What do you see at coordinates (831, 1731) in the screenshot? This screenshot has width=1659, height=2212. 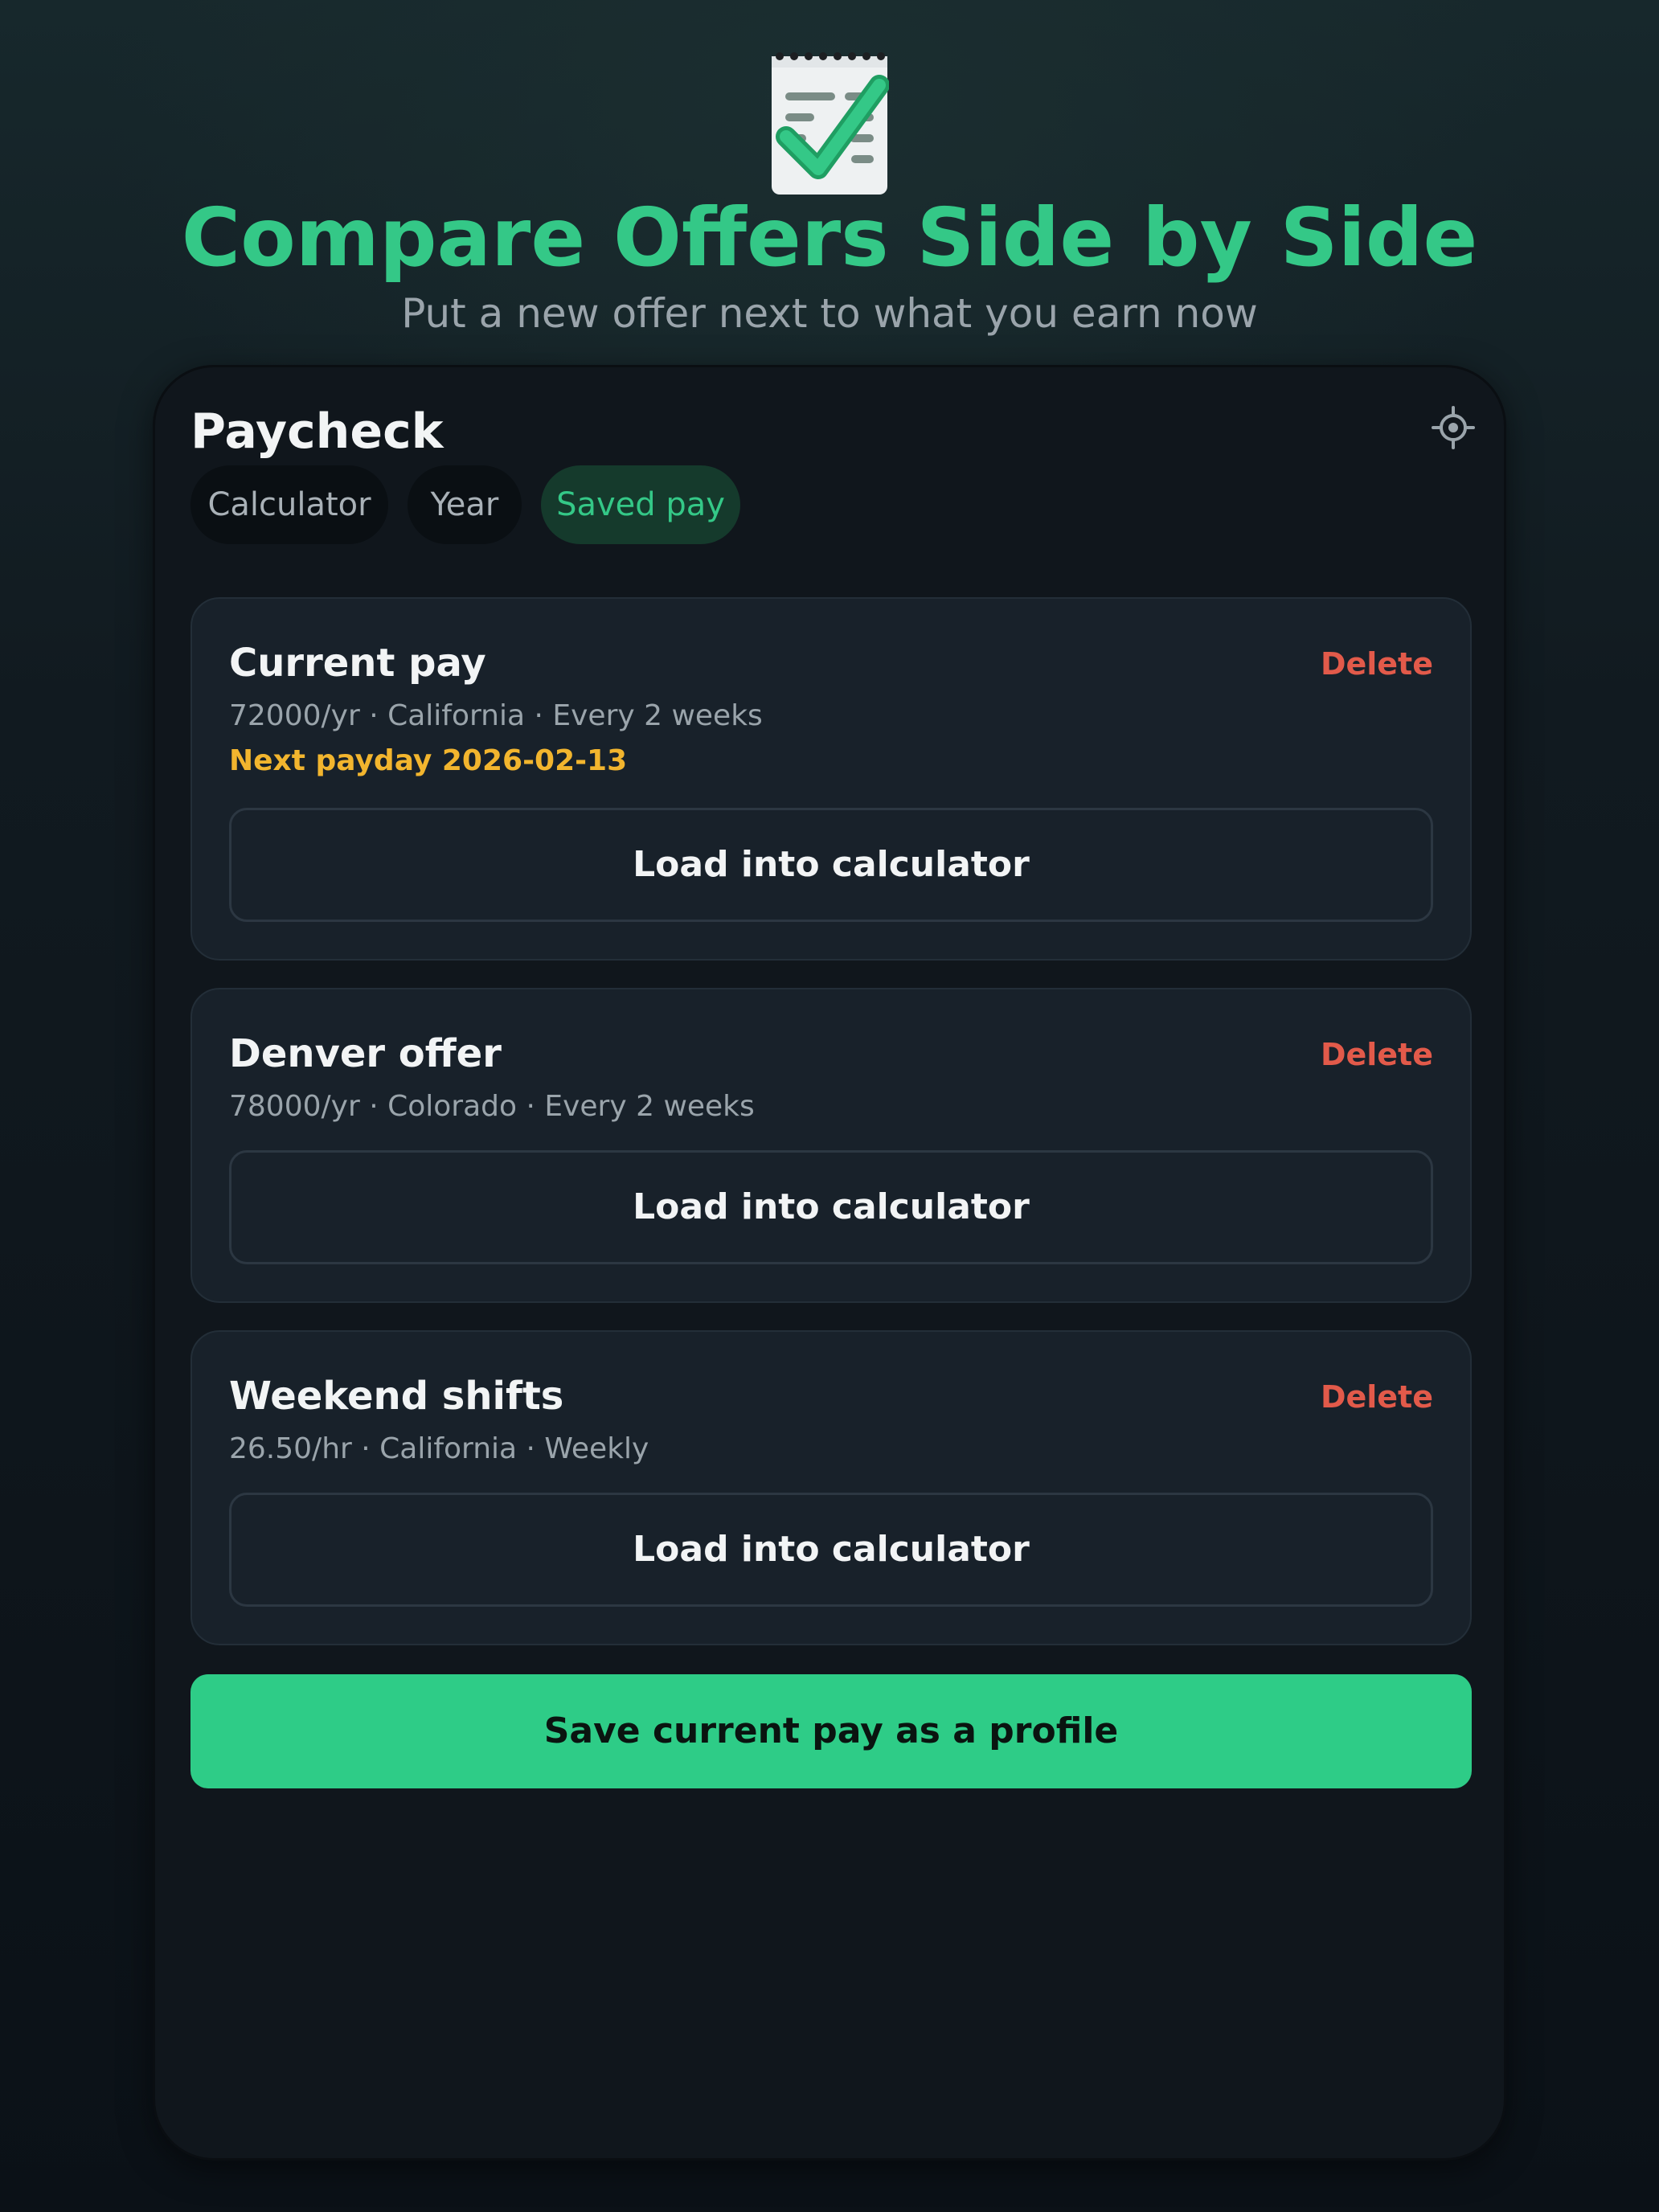 I see `save-profile-button: Save current pay as a profile` at bounding box center [831, 1731].